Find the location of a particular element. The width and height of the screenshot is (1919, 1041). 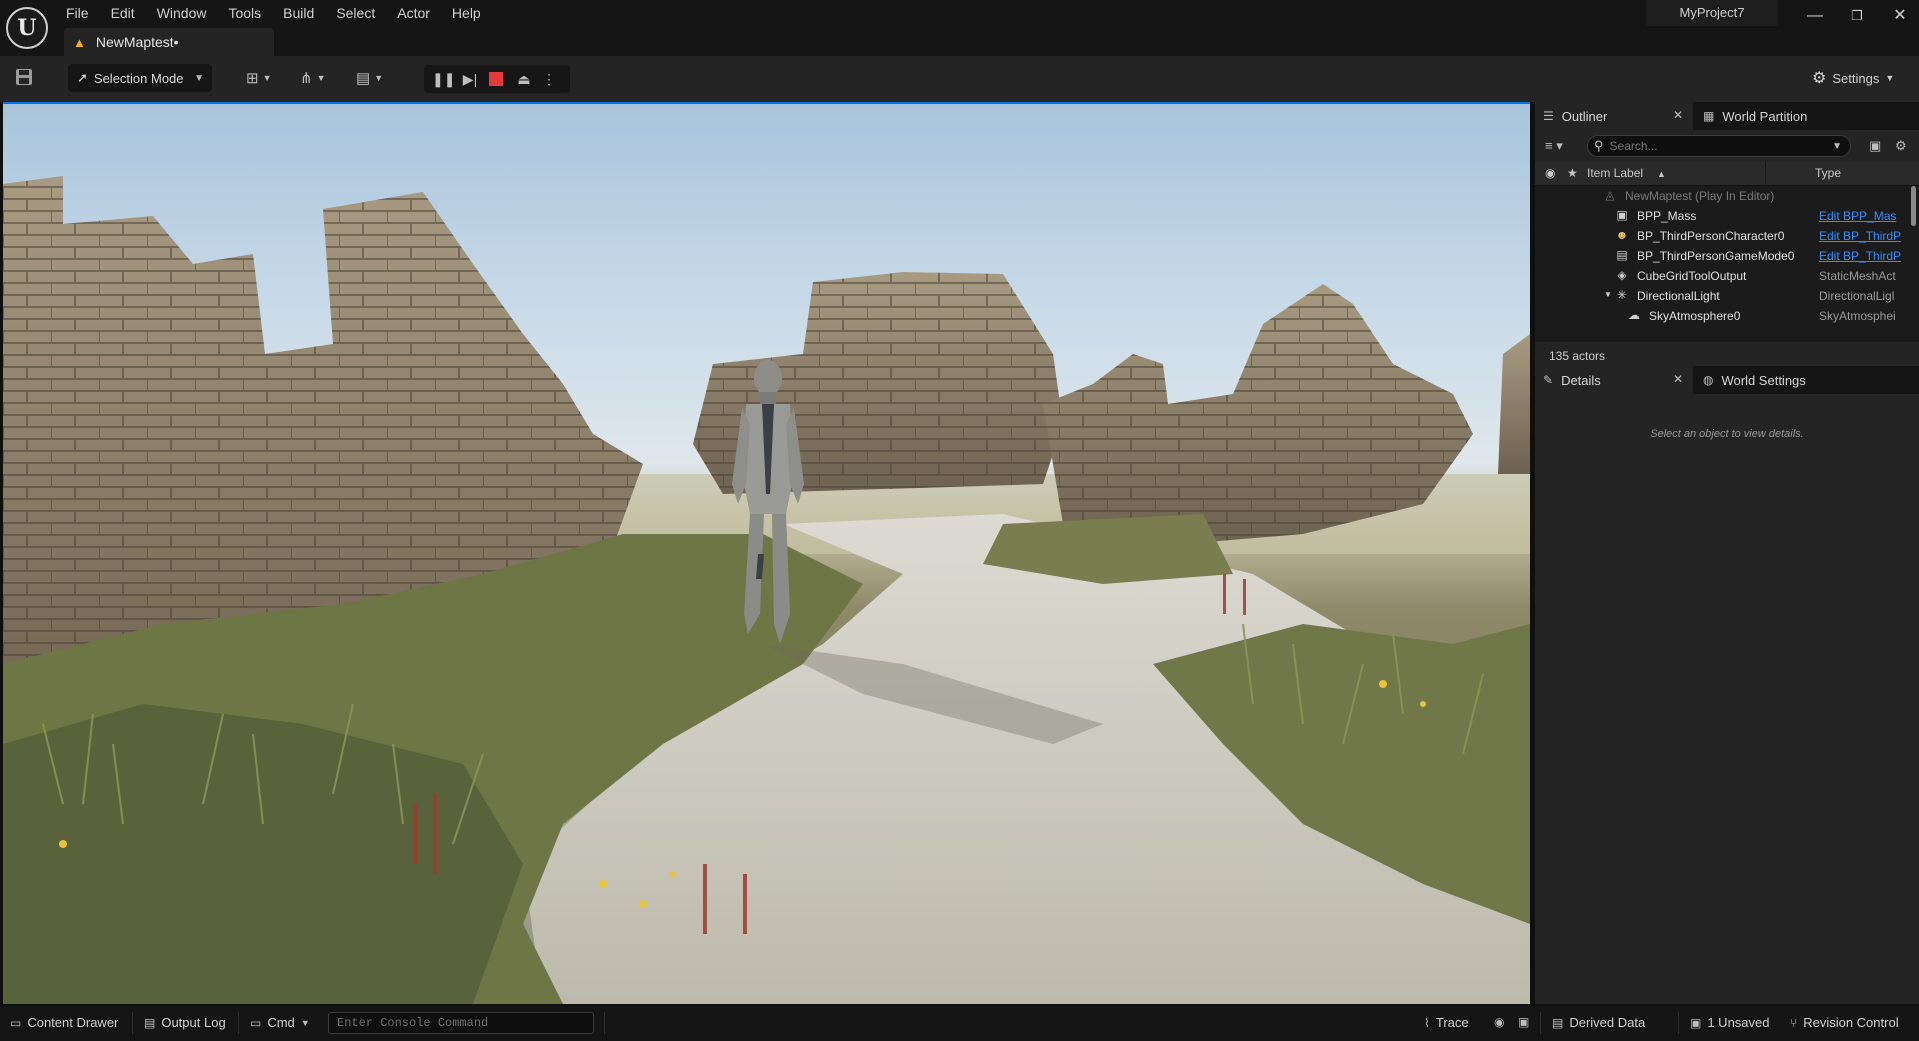

outliner-scrollbar is located at coordinates (1913, 206).